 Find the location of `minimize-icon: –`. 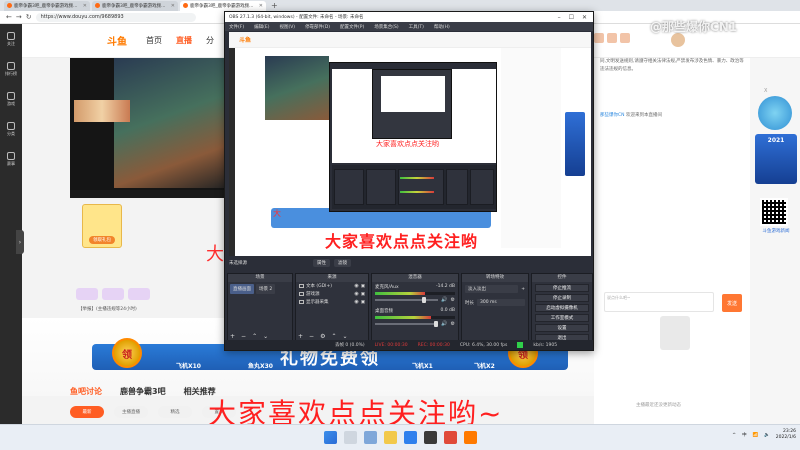

minimize-icon: – is located at coordinates (559, 17).